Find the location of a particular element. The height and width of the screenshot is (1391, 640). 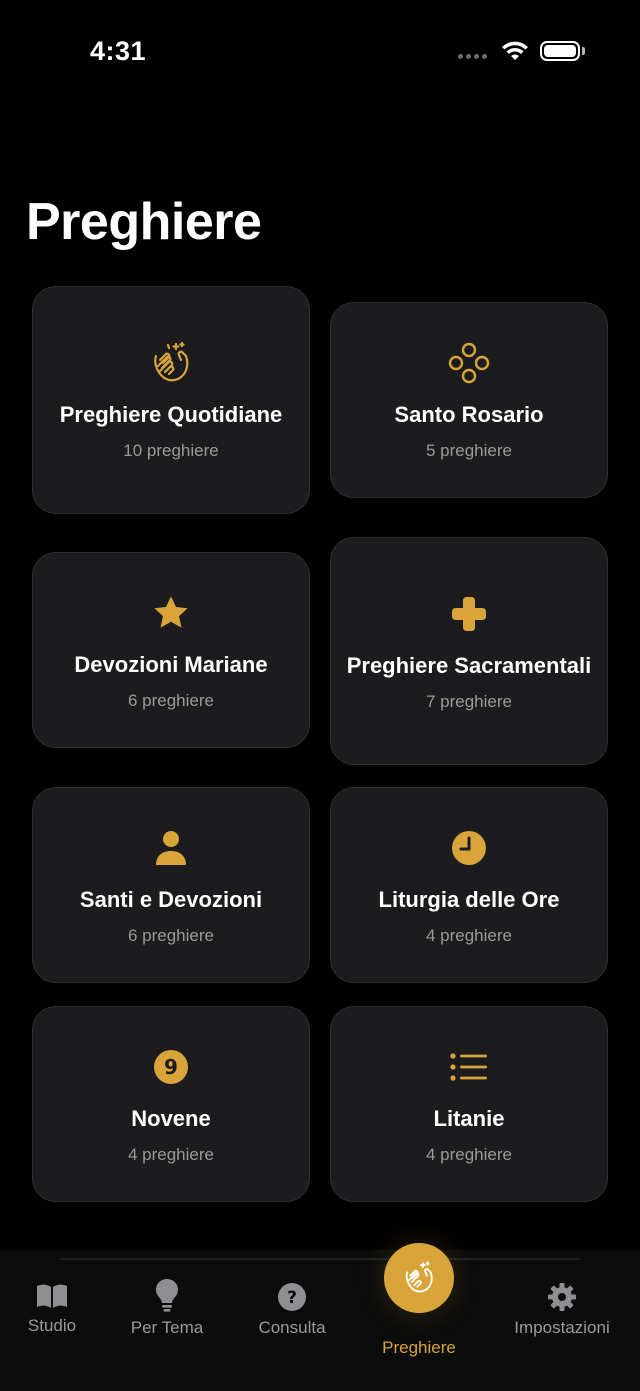

person-icon is located at coordinates (171, 848).